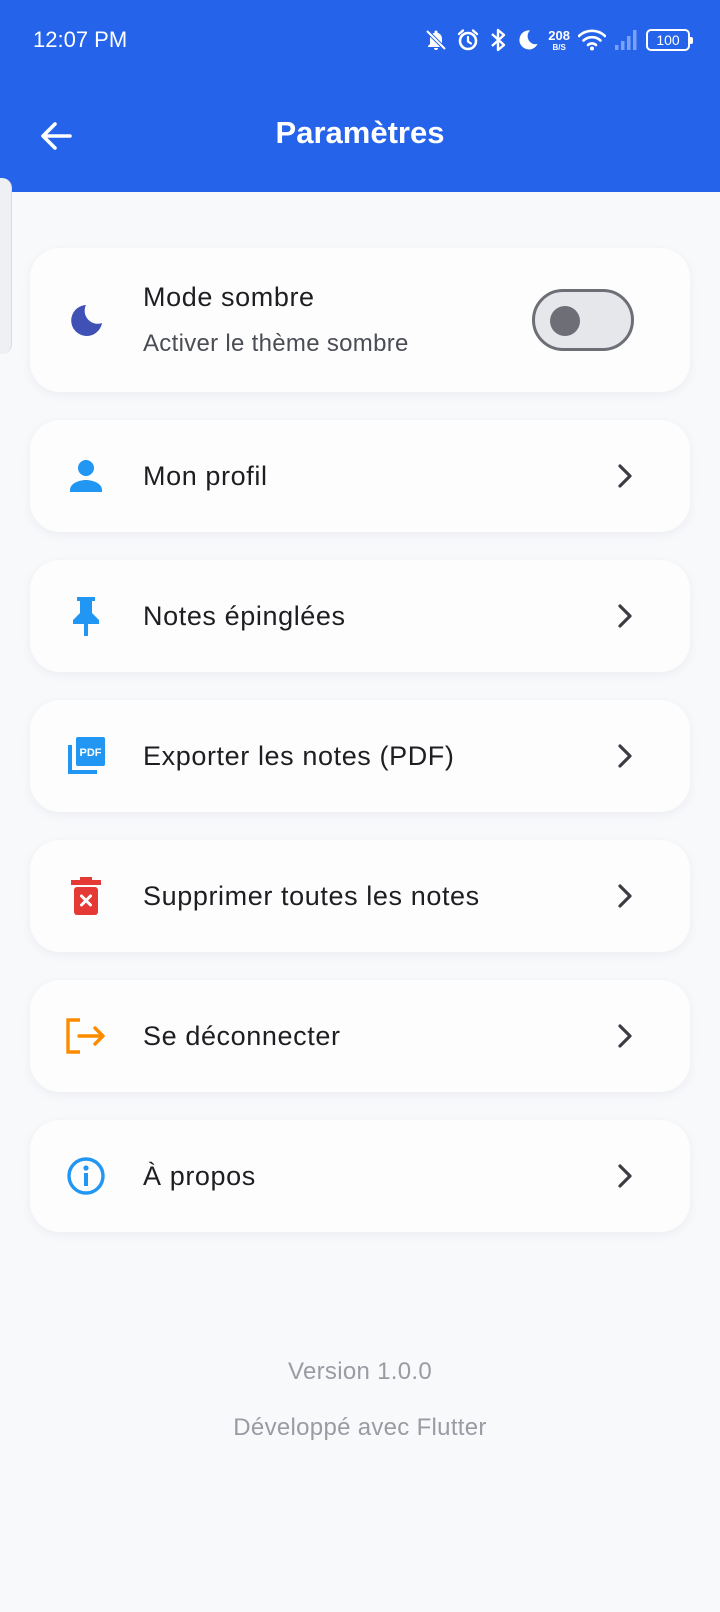 This screenshot has width=720, height=1612. What do you see at coordinates (498, 40) in the screenshot?
I see `bluetooth-icon` at bounding box center [498, 40].